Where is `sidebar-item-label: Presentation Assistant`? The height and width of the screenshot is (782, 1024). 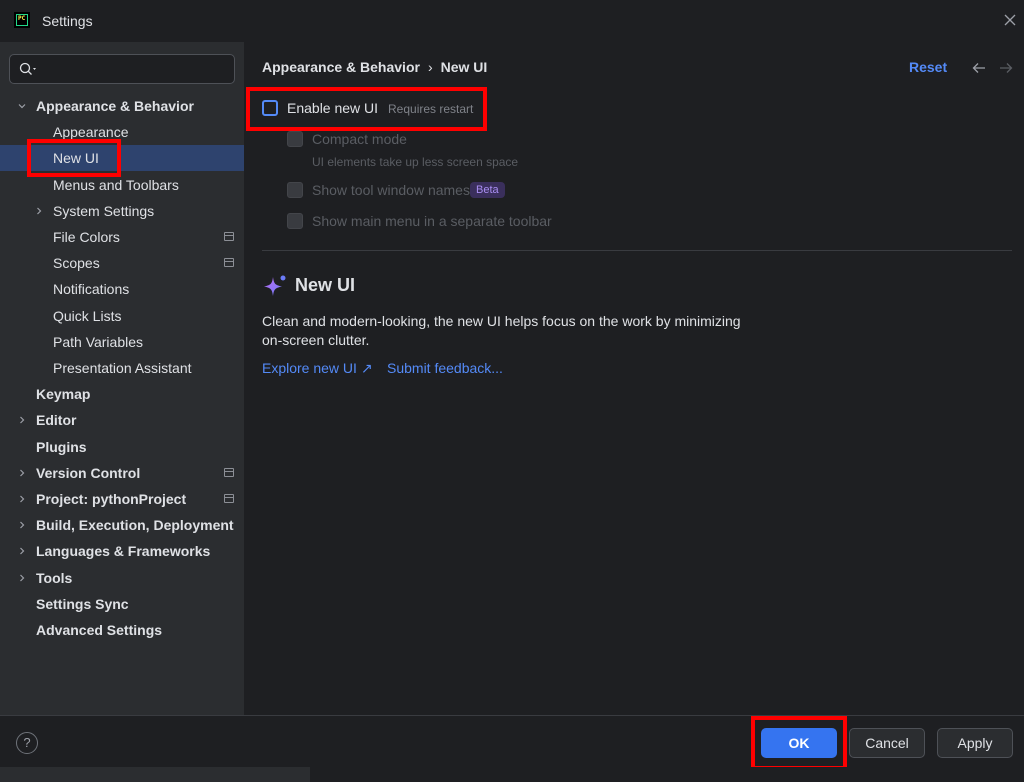
sidebar-item-label: Presentation Assistant is located at coordinates (122, 368).